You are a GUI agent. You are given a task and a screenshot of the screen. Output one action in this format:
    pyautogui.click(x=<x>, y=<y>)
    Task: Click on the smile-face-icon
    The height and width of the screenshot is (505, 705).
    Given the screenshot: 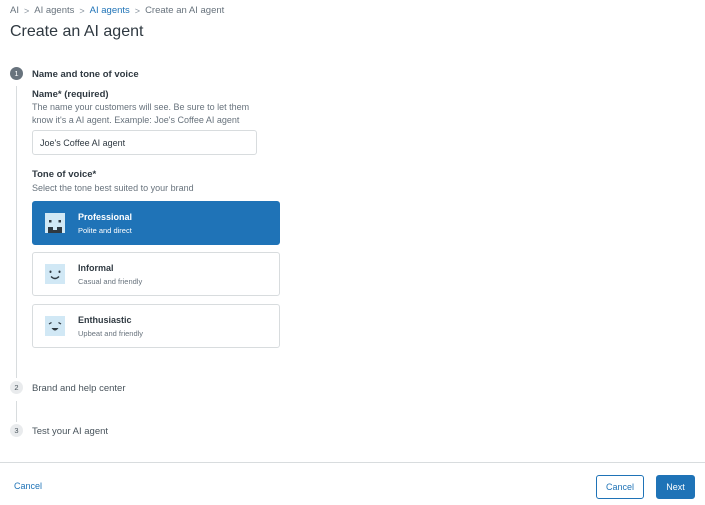 What is the action you would take?
    pyautogui.click(x=55, y=274)
    